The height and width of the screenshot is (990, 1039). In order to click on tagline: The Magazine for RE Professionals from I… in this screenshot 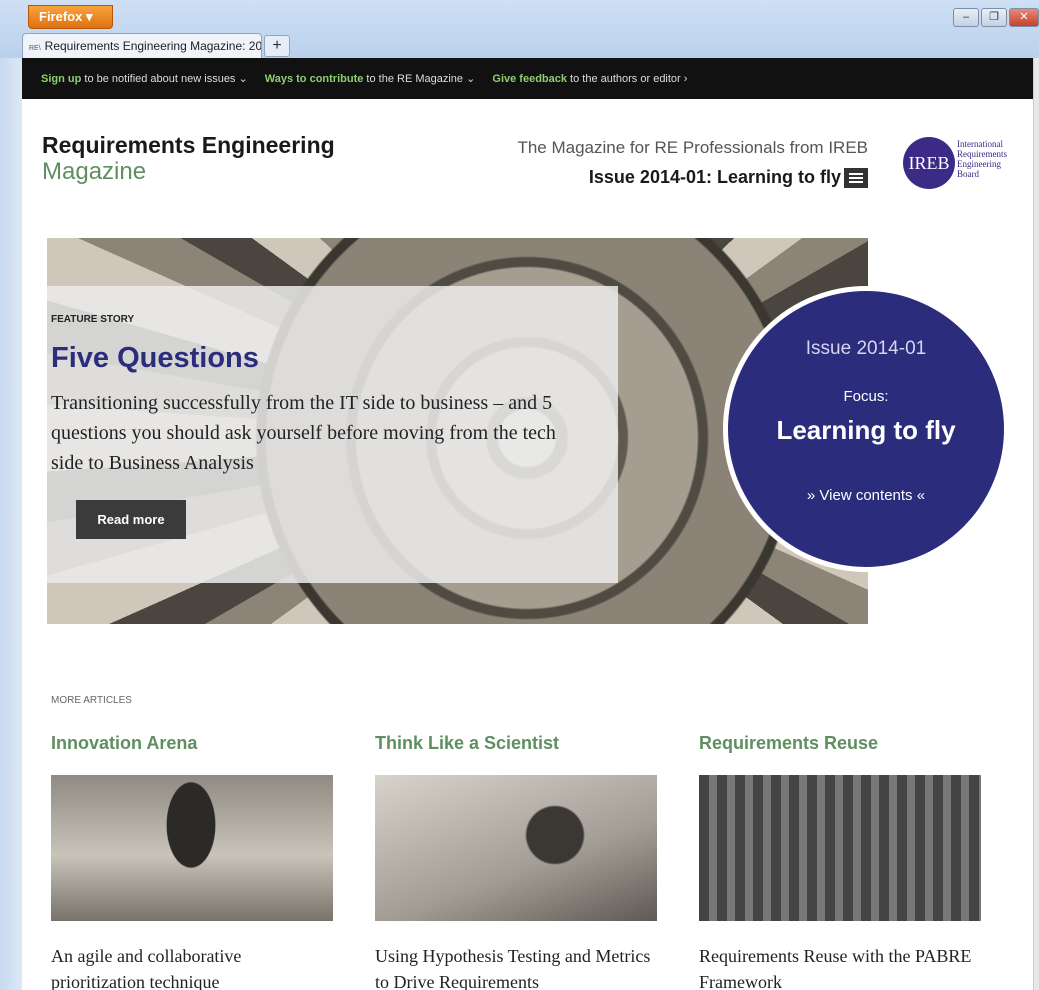, I will do `click(692, 147)`.